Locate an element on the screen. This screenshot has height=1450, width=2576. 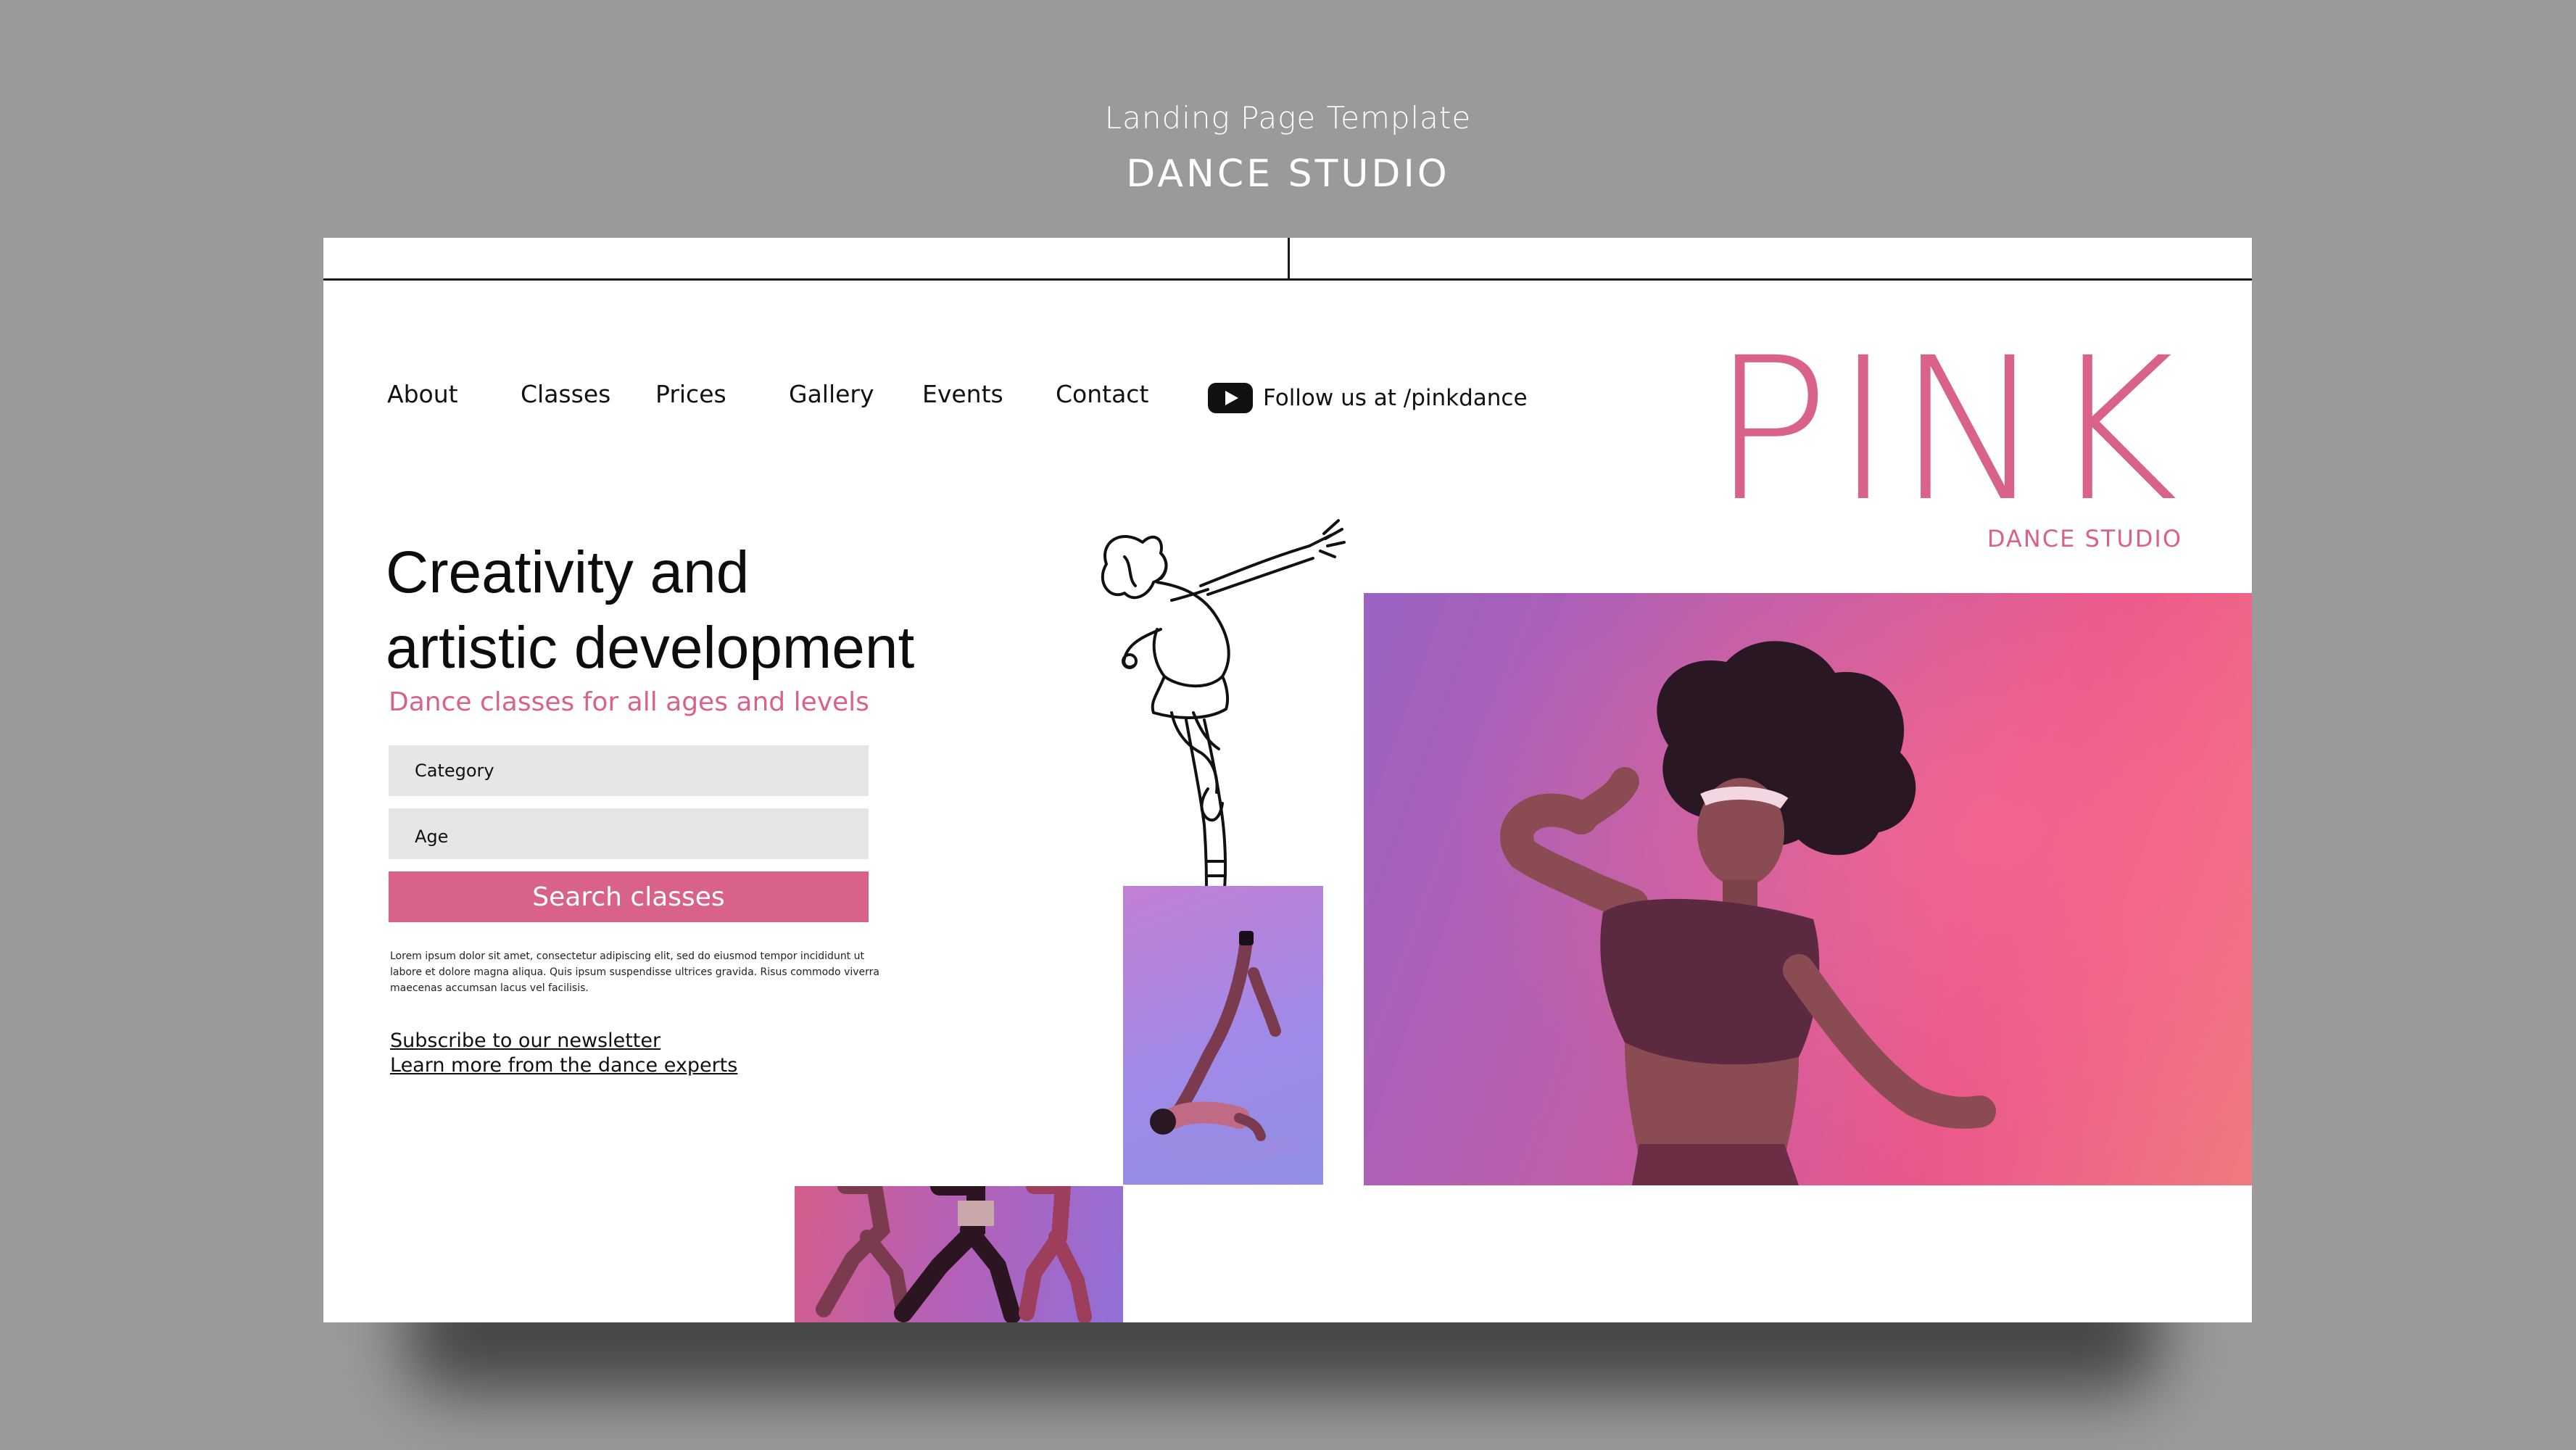
nav-item-prices: Prices is located at coordinates (691, 394).